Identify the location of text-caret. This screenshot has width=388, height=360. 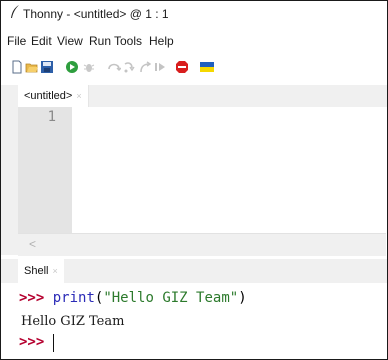
(53, 343).